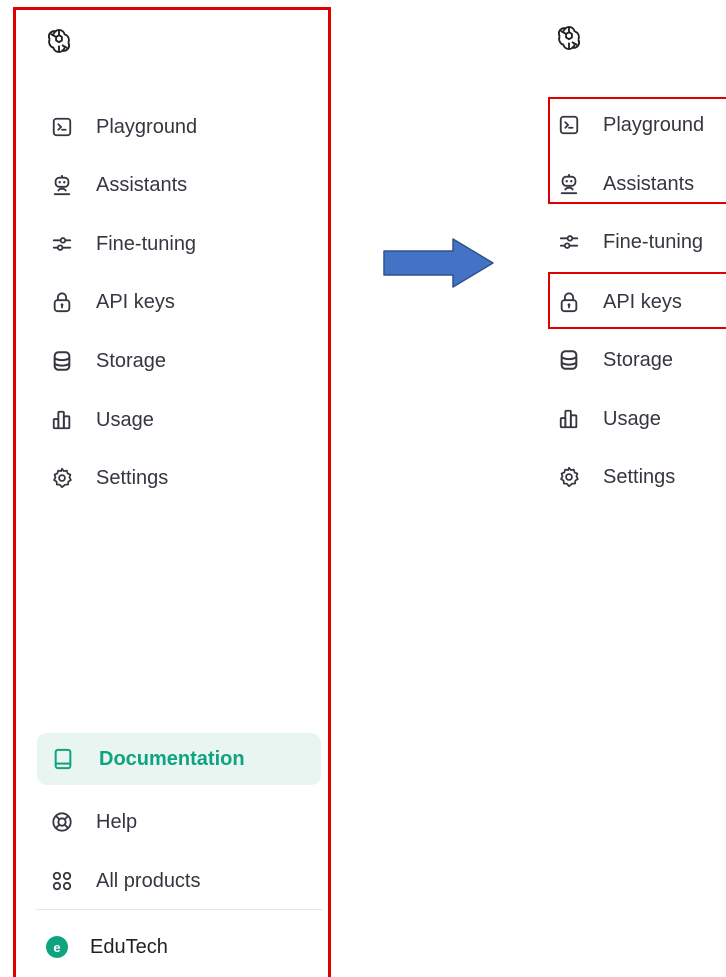  I want to click on sidebar-item-usage: Usage, so click(641, 419).